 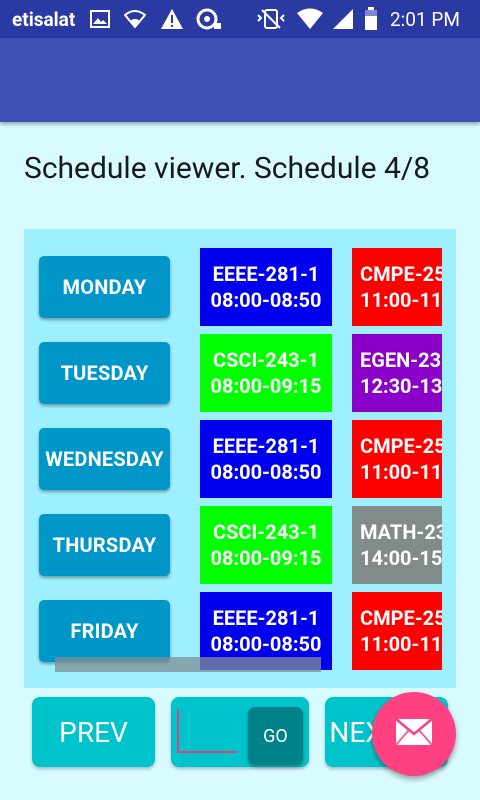 What do you see at coordinates (343, 19) in the screenshot?
I see `cell-signal-icon` at bounding box center [343, 19].